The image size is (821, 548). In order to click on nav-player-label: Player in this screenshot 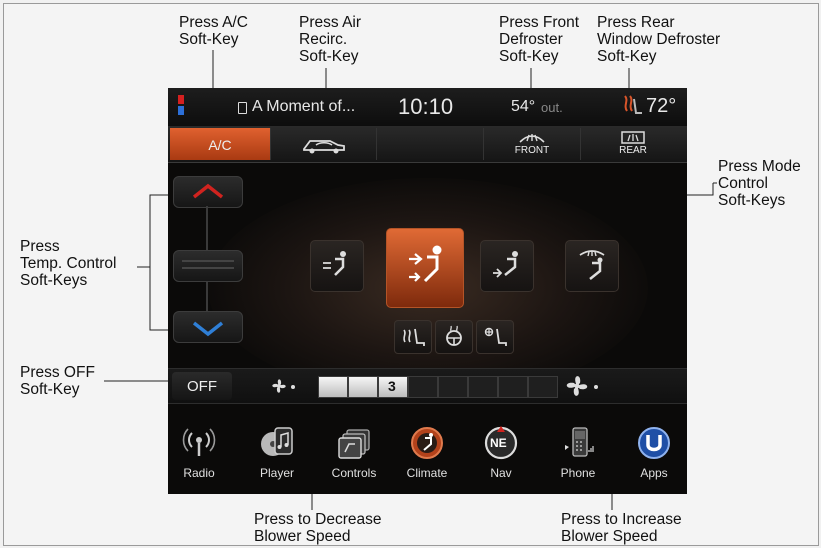, I will do `click(276, 473)`.